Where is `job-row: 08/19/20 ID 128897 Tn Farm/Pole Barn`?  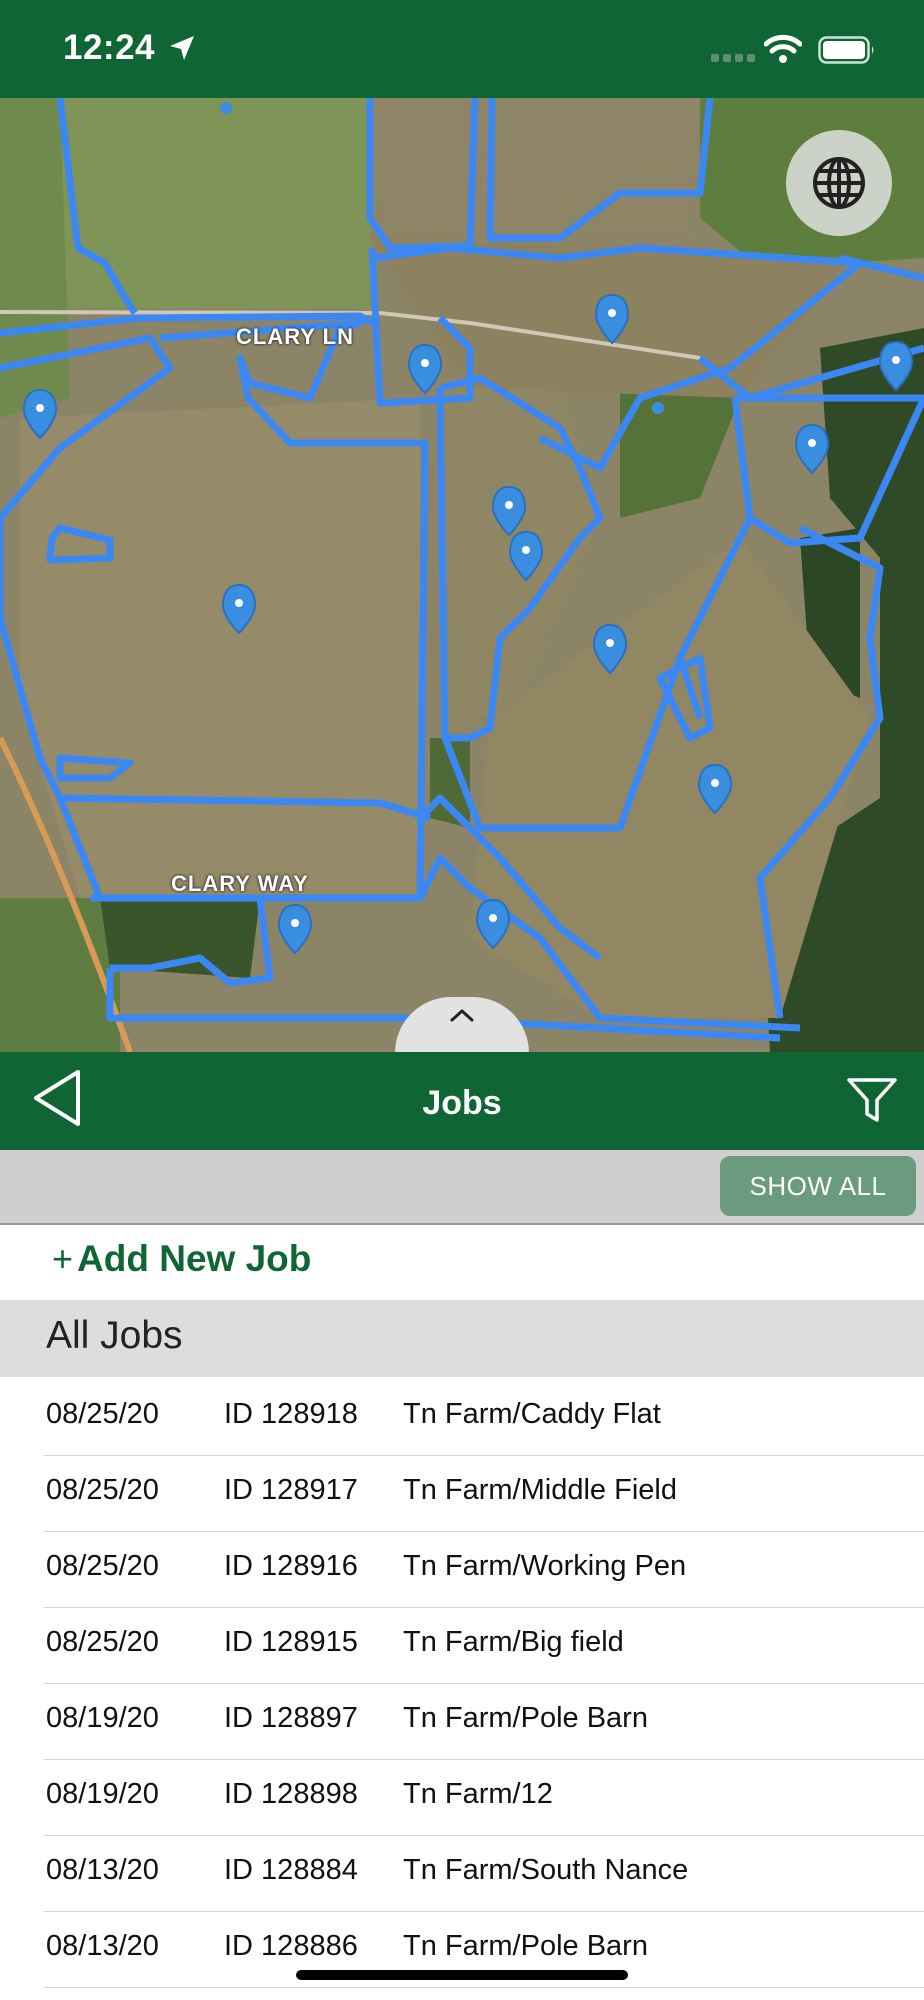 job-row: 08/19/20 ID 128897 Tn Farm/Pole Barn is located at coordinates (484, 1722).